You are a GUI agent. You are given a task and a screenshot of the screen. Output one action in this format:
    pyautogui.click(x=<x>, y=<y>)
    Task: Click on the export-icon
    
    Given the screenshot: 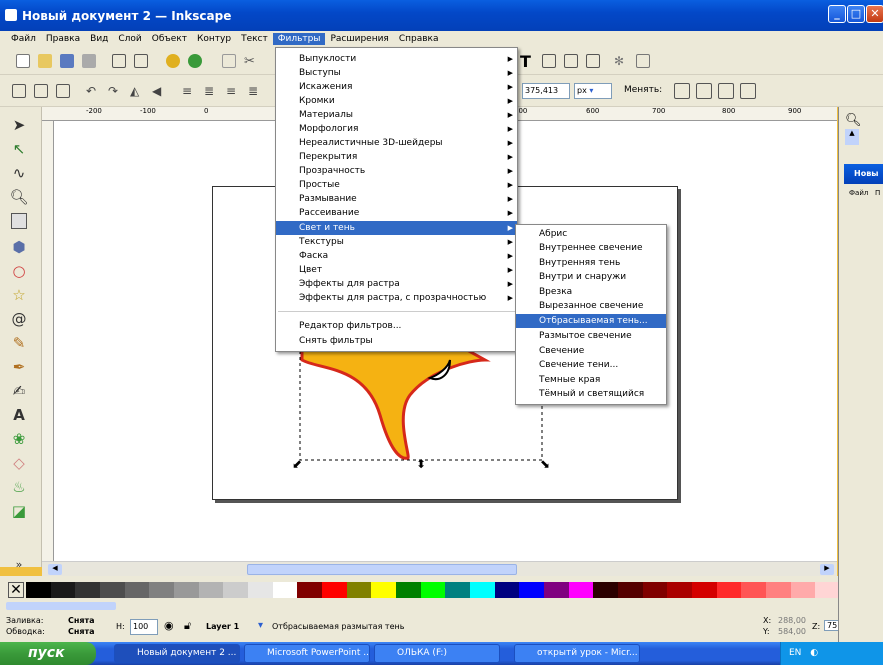 What is the action you would take?
    pyautogui.click(x=141, y=61)
    